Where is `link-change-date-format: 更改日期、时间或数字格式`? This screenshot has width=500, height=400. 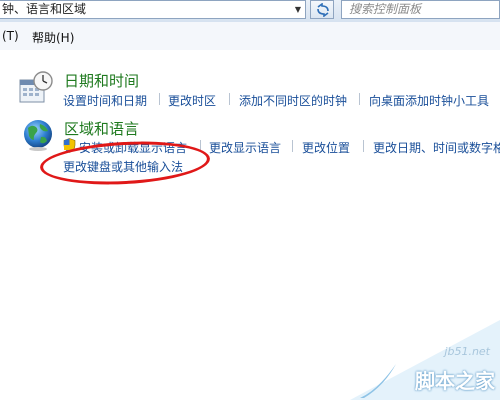 link-change-date-format: 更改日期、时间或数字格式 is located at coordinates (436, 147).